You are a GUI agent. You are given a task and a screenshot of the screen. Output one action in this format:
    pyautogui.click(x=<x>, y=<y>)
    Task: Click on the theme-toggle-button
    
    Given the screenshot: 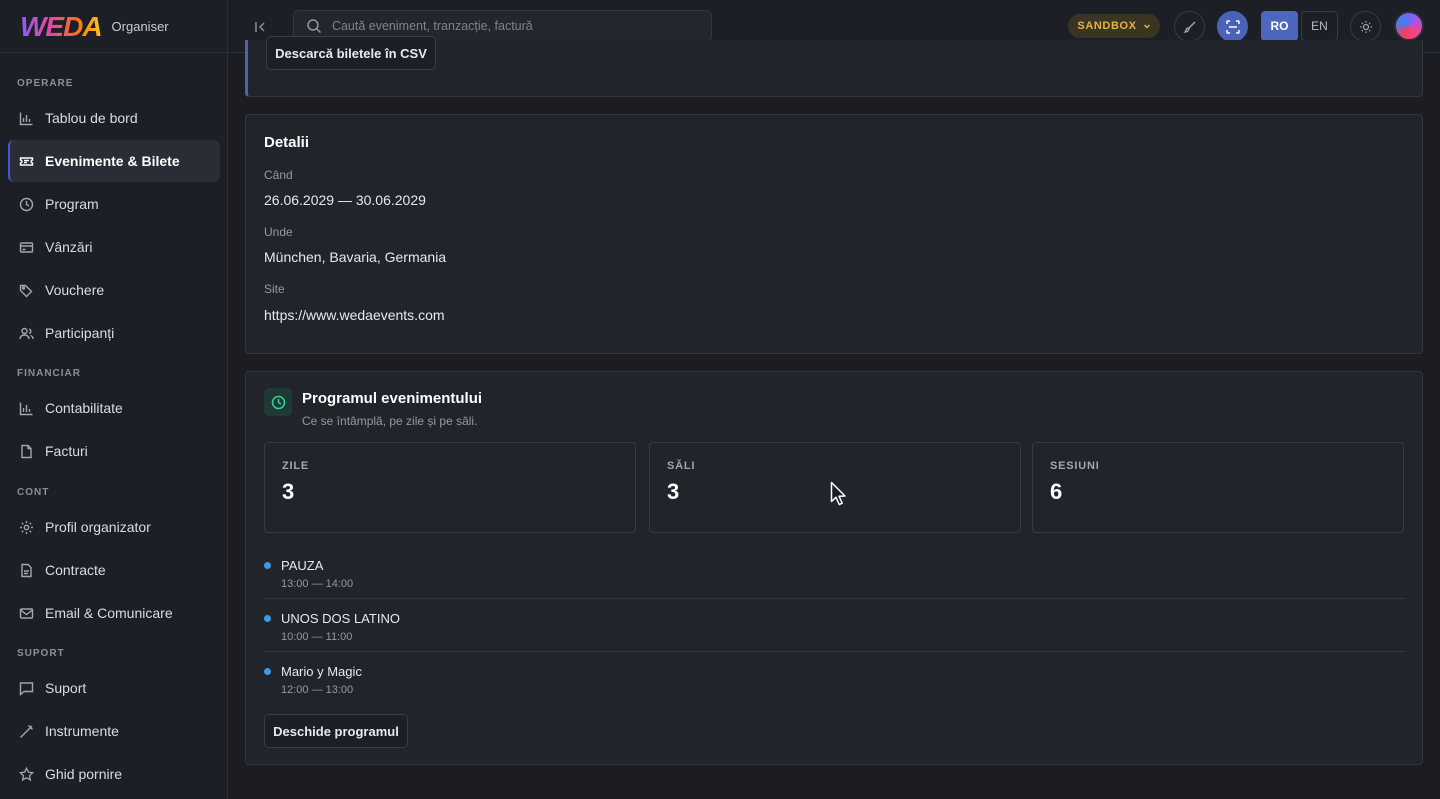 What is the action you would take?
    pyautogui.click(x=1365, y=26)
    